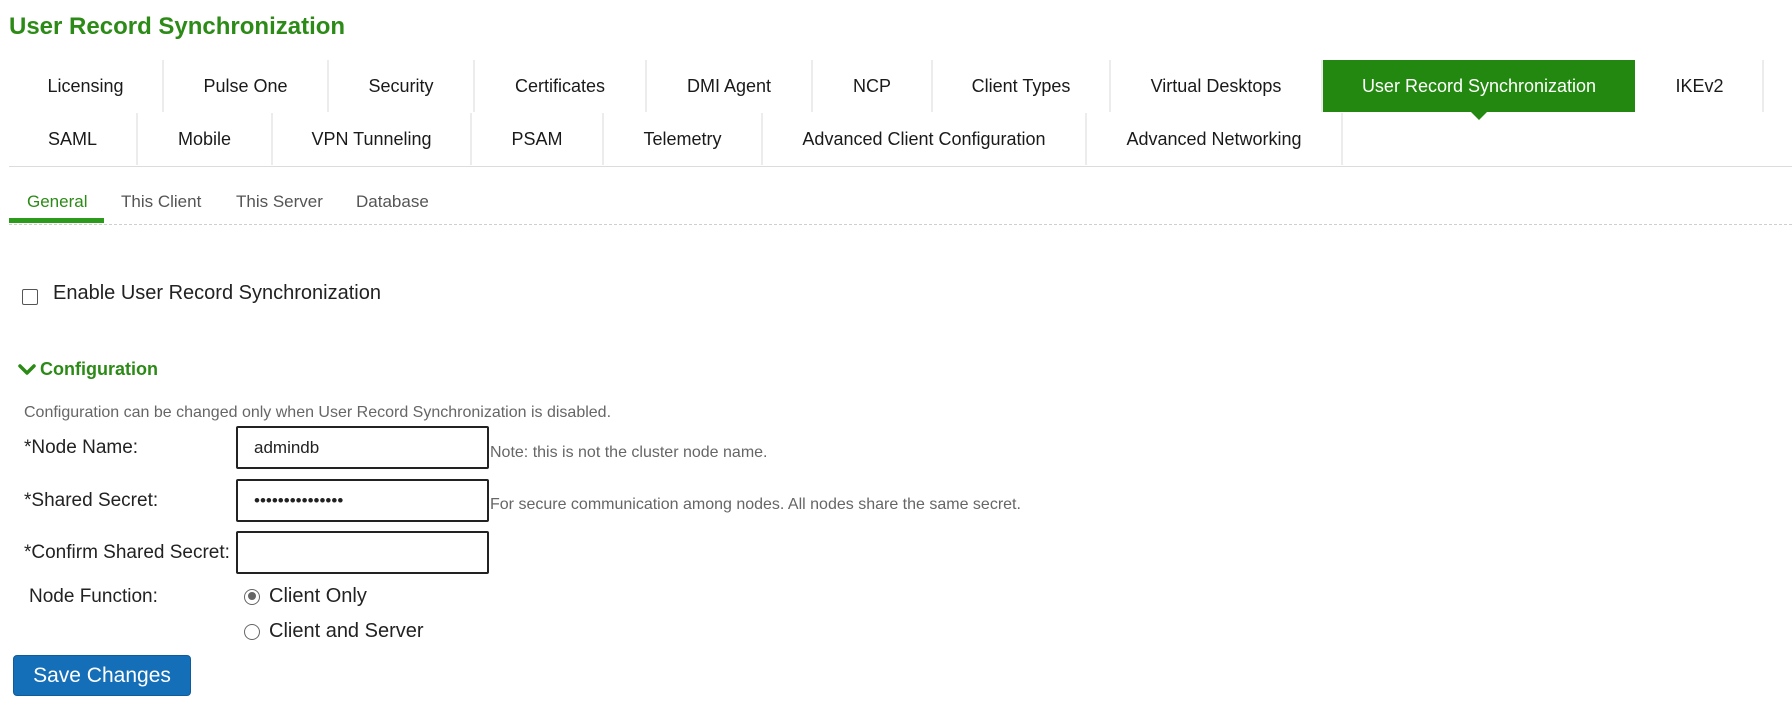 This screenshot has height=711, width=1792. What do you see at coordinates (99, 369) in the screenshot?
I see `configuration-section-title: Configuration` at bounding box center [99, 369].